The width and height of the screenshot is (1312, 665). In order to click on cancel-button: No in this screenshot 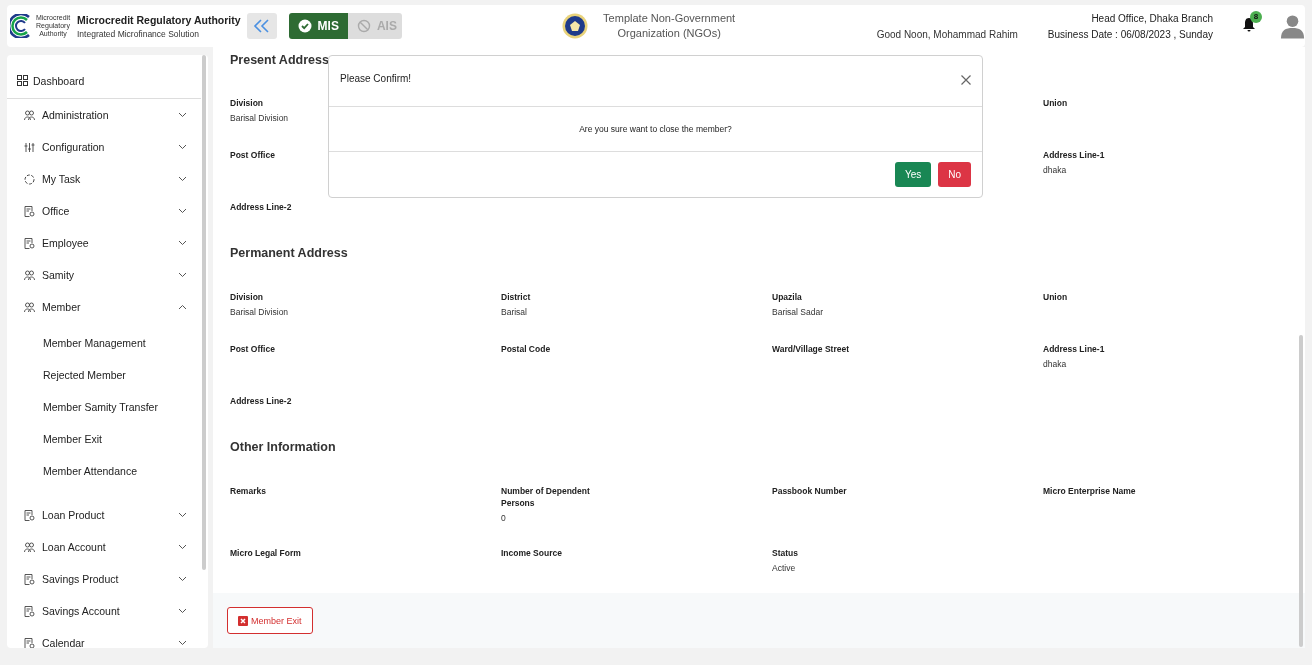, I will do `click(954, 174)`.